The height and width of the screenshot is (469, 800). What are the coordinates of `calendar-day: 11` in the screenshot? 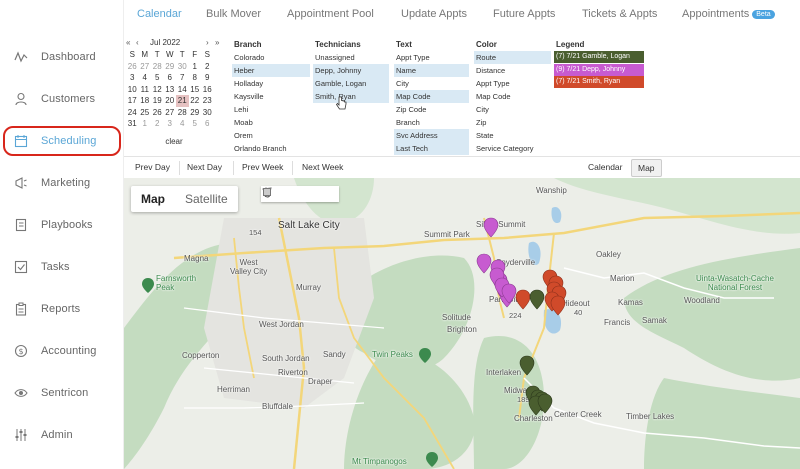 It's located at (145, 90).